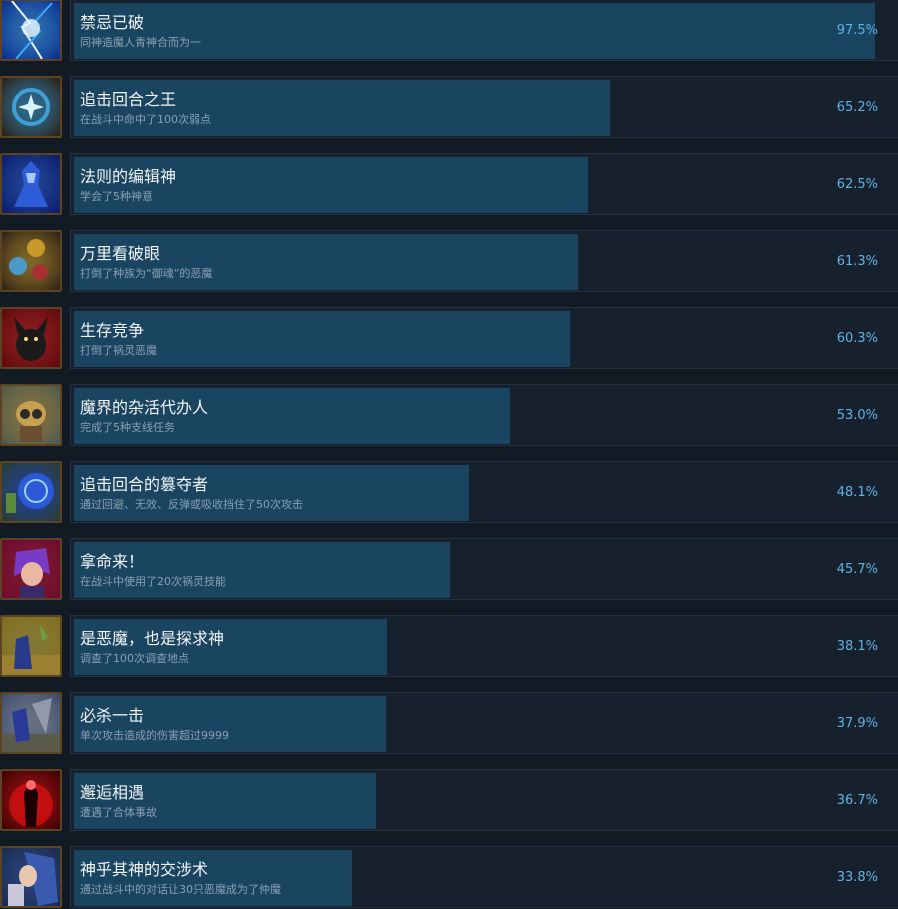 The image size is (898, 909). Describe the element at coordinates (134, 658) in the screenshot. I see `achievement-description: 调查了100次调查地点` at that location.